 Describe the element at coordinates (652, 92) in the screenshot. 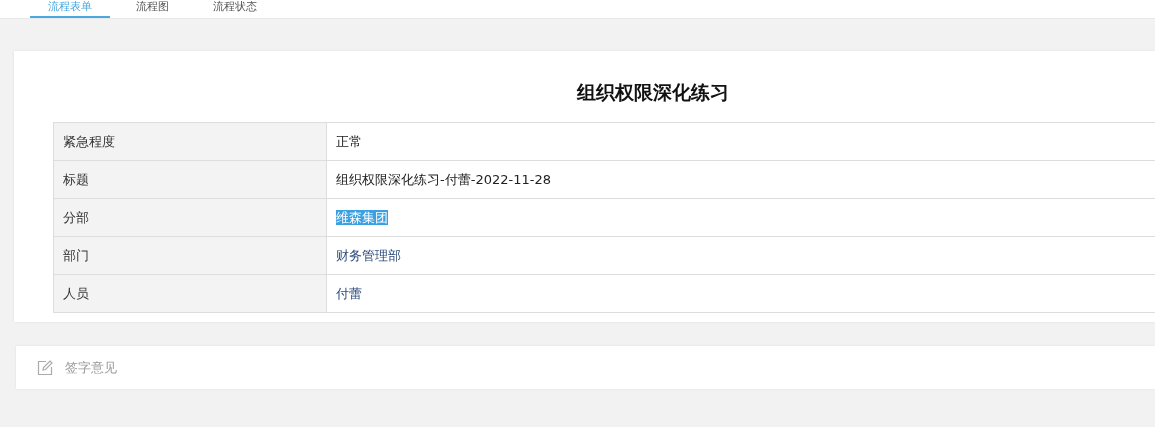

I see `form-title: 组织权限深化练习` at that location.